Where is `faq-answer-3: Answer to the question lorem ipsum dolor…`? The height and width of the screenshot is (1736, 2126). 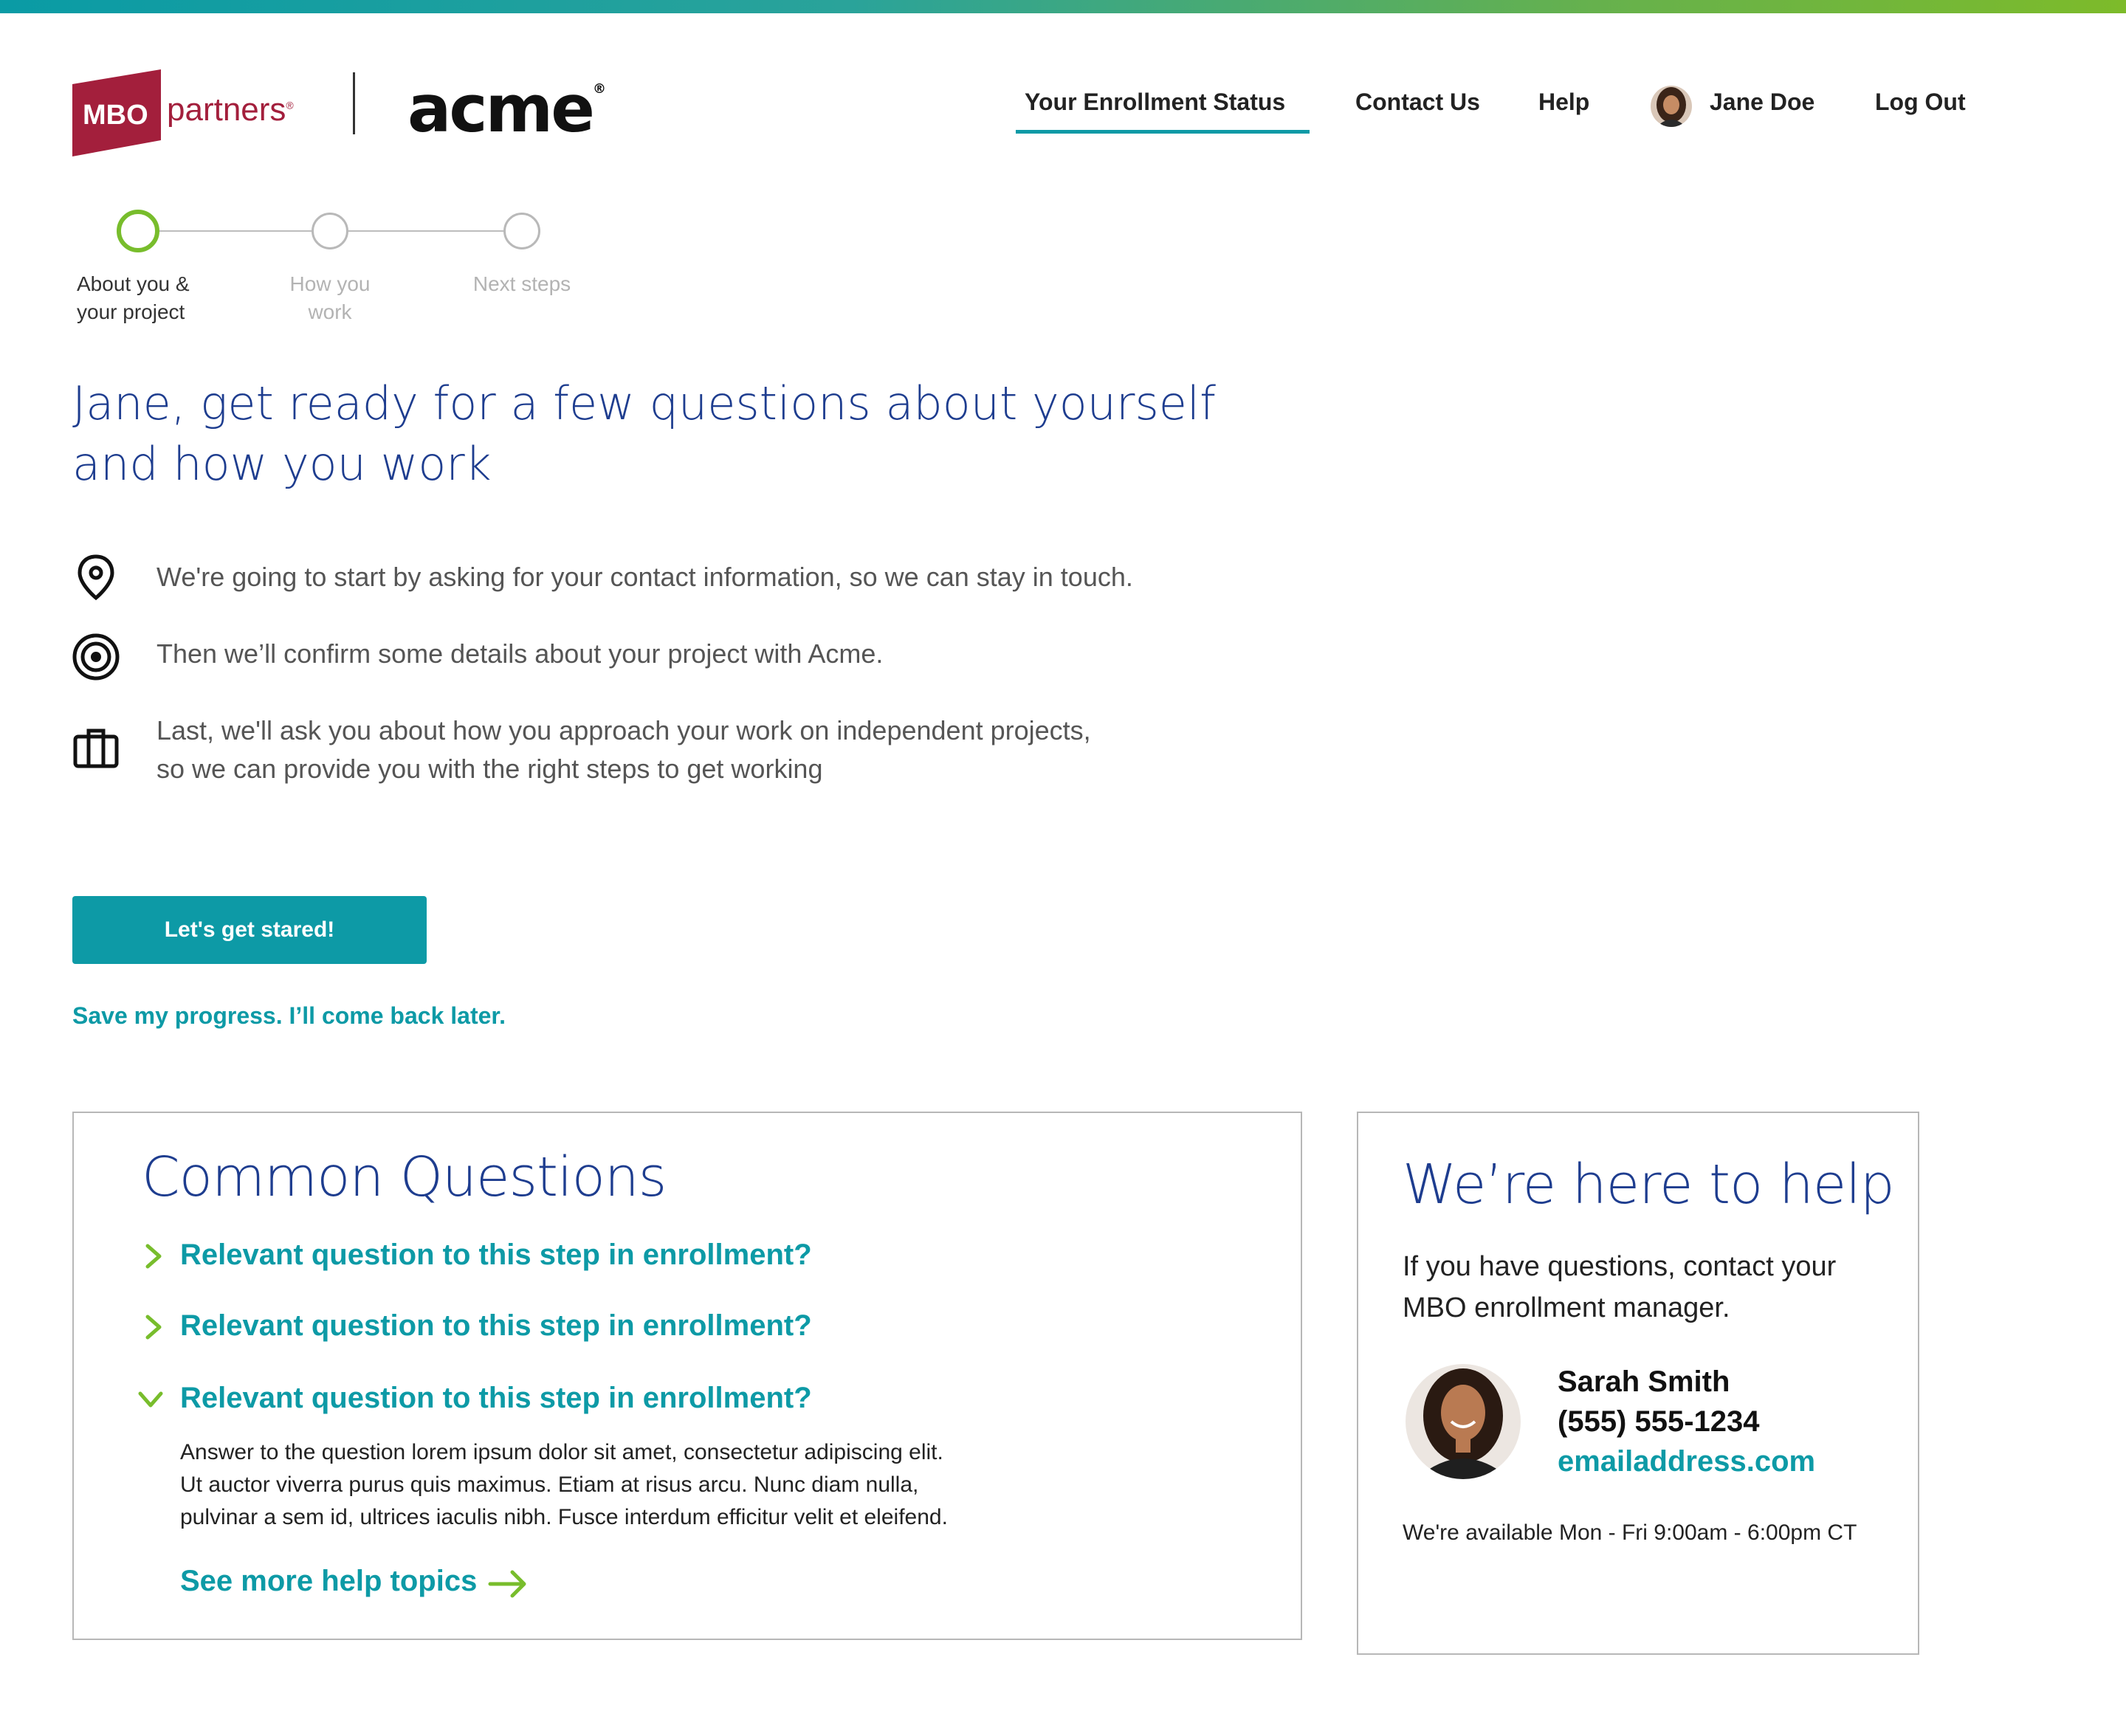 faq-answer-3: Answer to the question lorem ipsum dolor… is located at coordinates (623, 1485).